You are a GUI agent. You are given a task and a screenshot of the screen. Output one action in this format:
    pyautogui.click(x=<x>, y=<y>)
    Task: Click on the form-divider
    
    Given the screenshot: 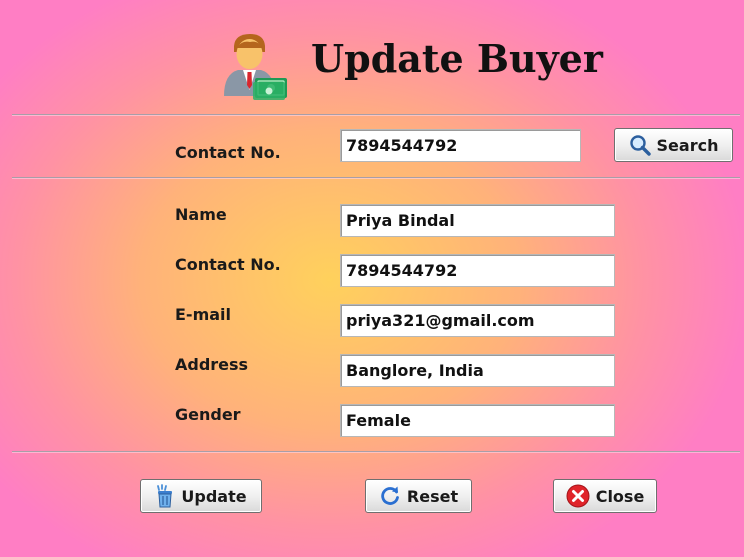 What is the action you would take?
    pyautogui.click(x=376, y=452)
    